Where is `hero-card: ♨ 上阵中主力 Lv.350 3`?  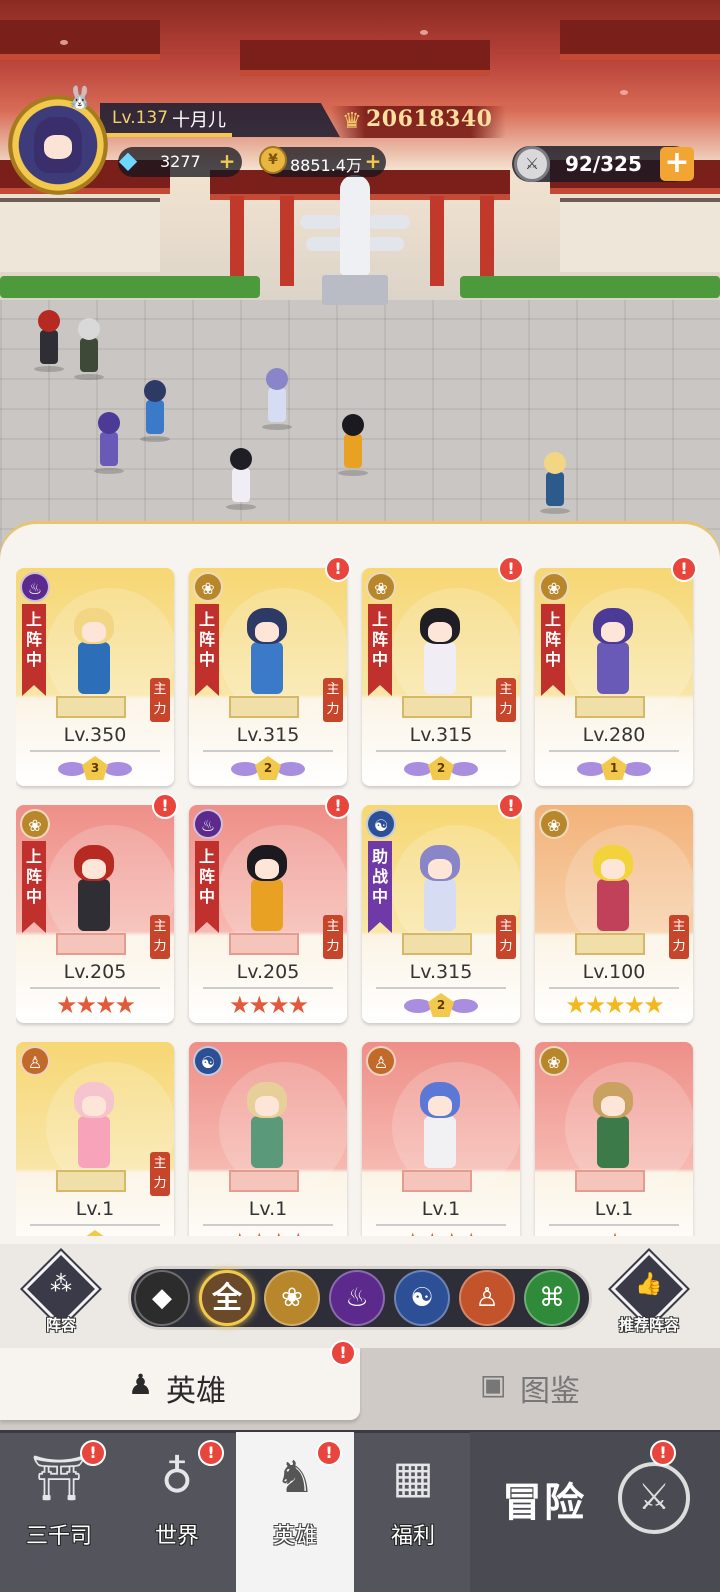
hero-card: ♨ 上阵中主力 Lv.350 3 is located at coordinates (95, 677).